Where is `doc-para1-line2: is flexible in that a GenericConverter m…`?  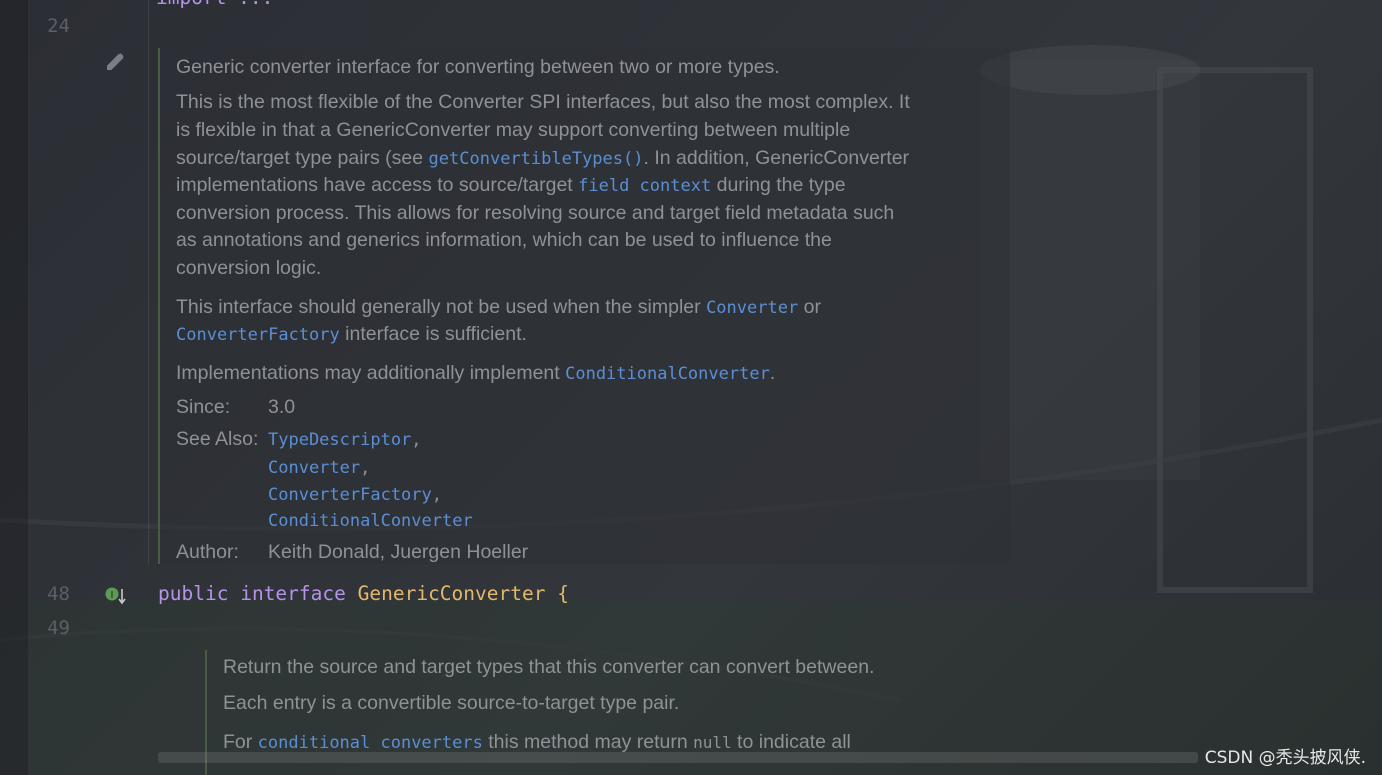 doc-para1-line2: is flexible in that a GenericConverter m… is located at coordinates (513, 130).